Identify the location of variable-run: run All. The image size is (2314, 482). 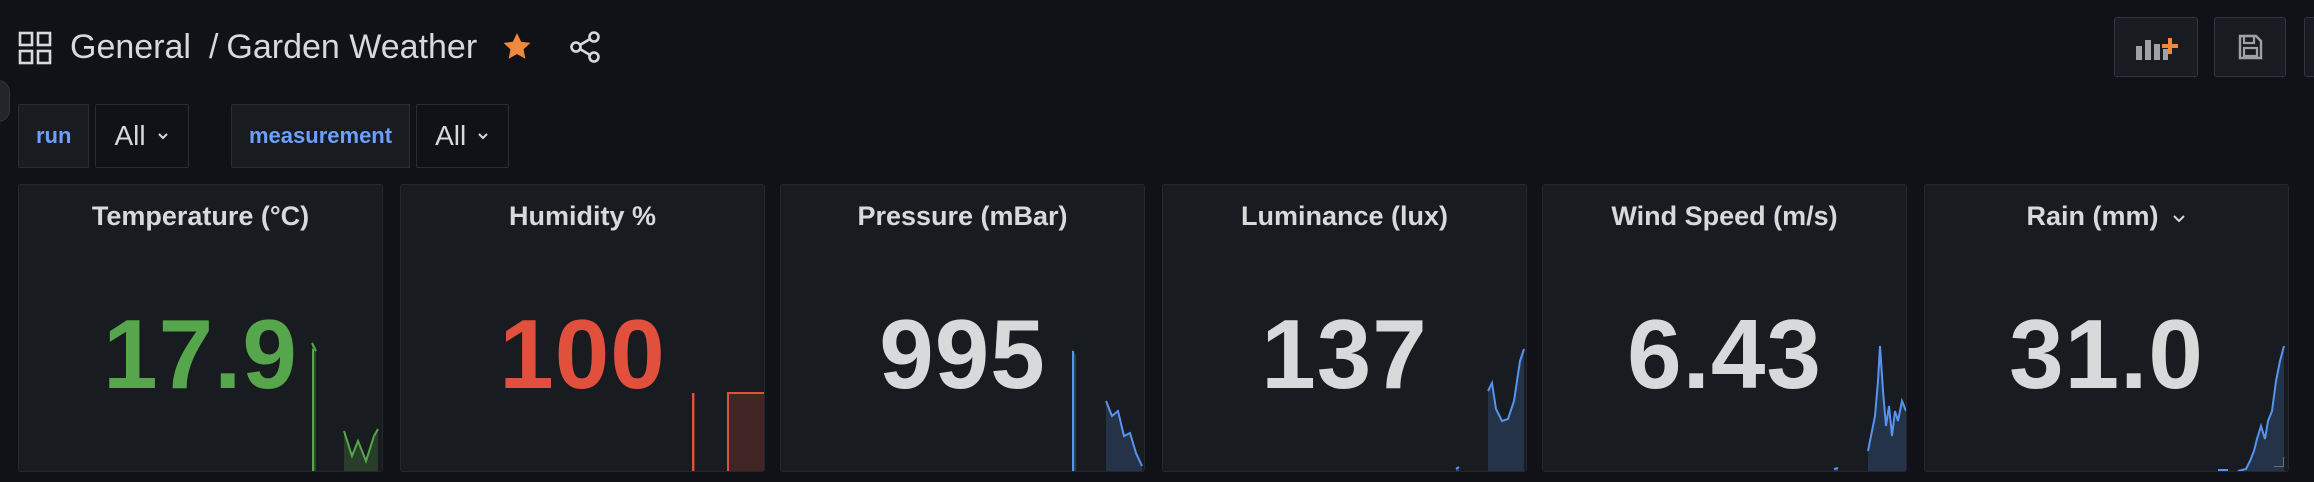
(103, 136).